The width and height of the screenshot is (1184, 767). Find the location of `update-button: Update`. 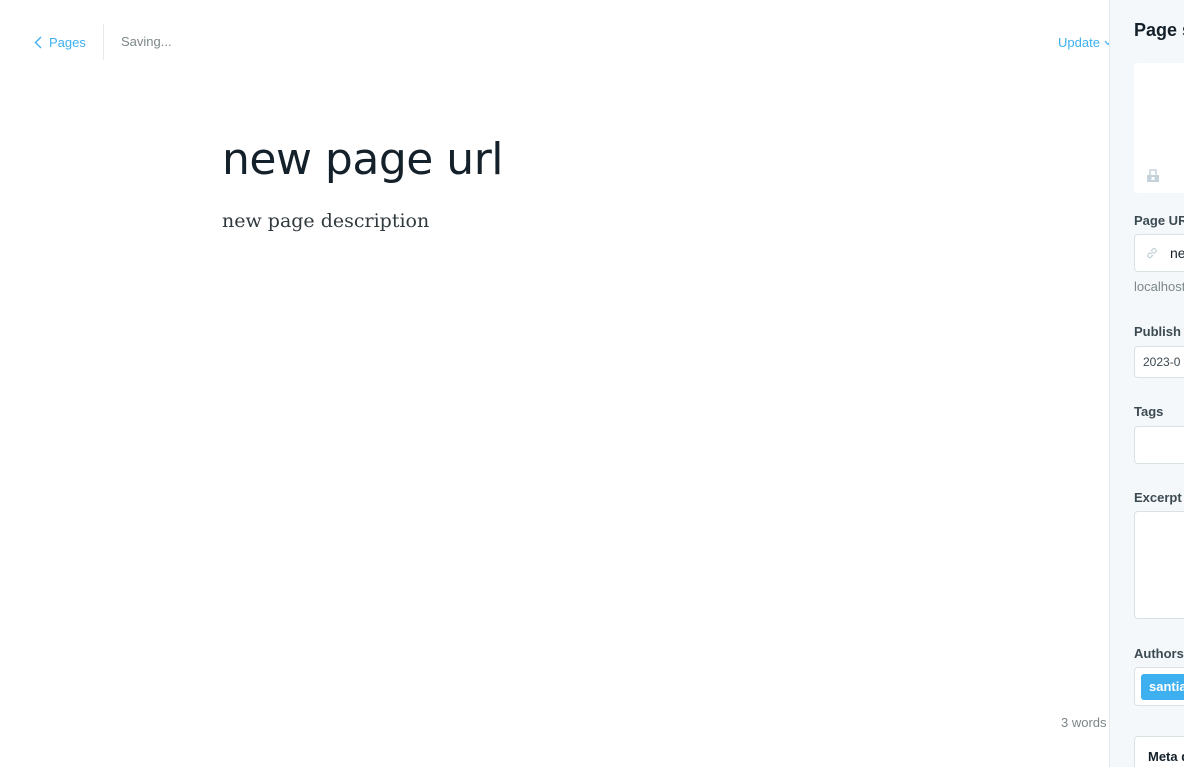

update-button: Update is located at coordinates (1085, 42).